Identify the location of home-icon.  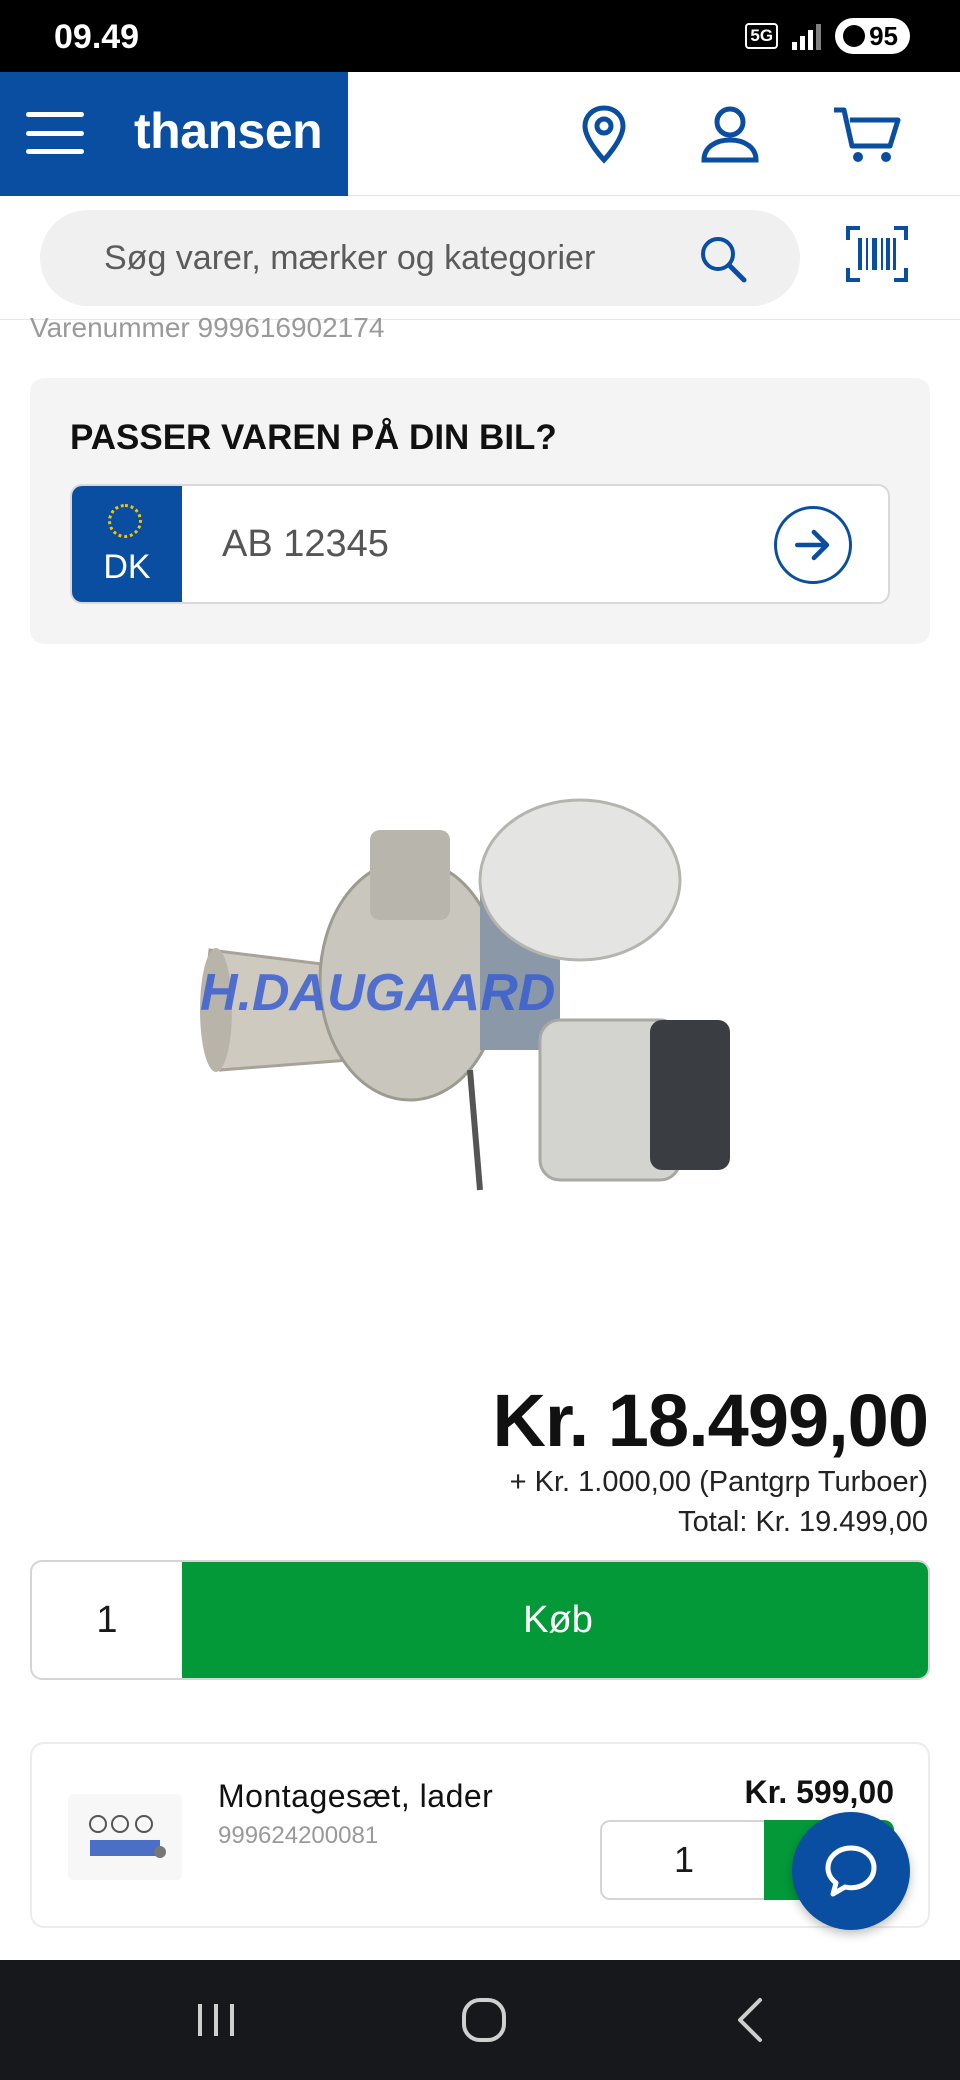
(484, 2020).